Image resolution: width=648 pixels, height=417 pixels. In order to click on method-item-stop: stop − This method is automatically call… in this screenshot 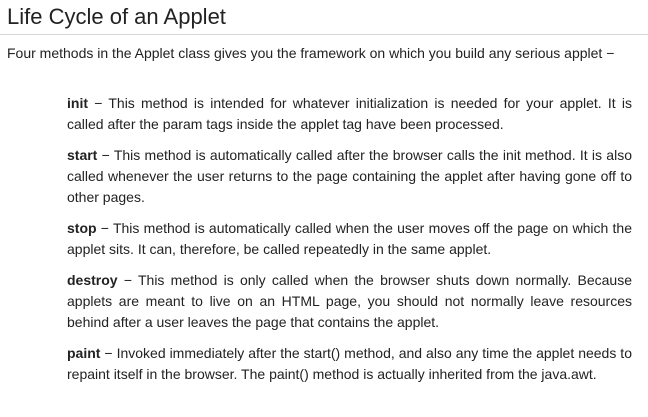, I will do `click(349, 239)`.